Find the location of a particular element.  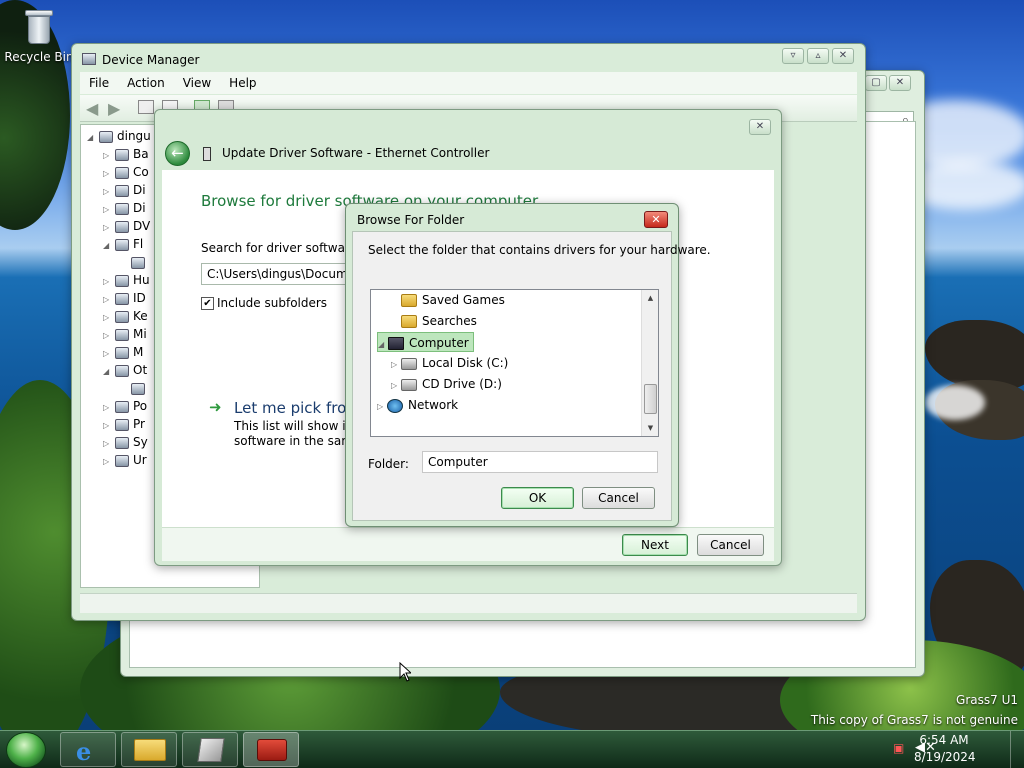

wizard-footer: Next Cancel is located at coordinates (468, 544).